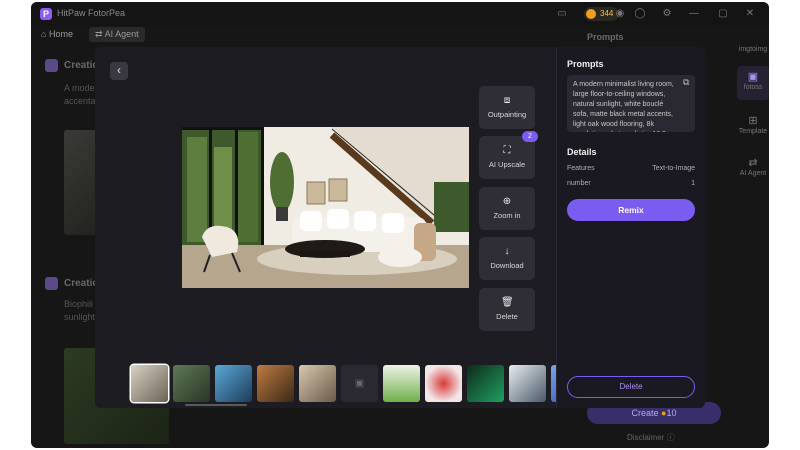 The image size is (800, 450). I want to click on home-tab: ⌂ Home, so click(57, 34).